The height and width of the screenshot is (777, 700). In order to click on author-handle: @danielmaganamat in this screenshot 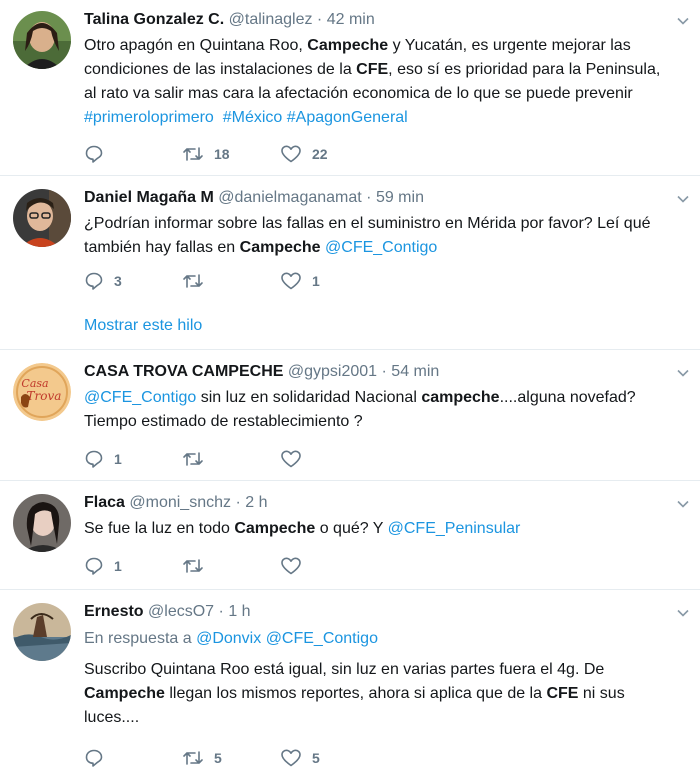, I will do `click(289, 197)`.